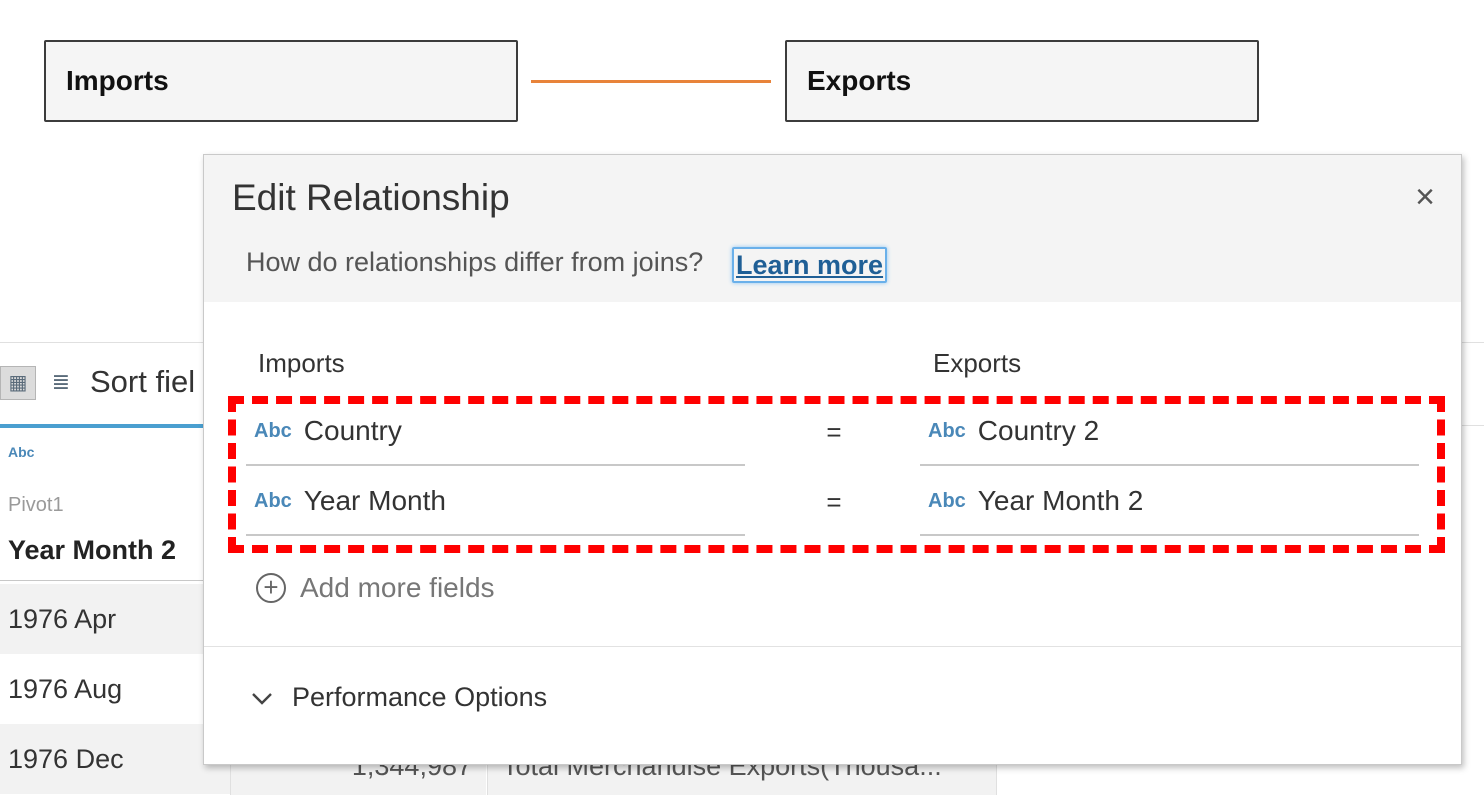 The height and width of the screenshot is (795, 1484). What do you see at coordinates (371, 197) in the screenshot?
I see `dialog-title: Edit Relationship` at bounding box center [371, 197].